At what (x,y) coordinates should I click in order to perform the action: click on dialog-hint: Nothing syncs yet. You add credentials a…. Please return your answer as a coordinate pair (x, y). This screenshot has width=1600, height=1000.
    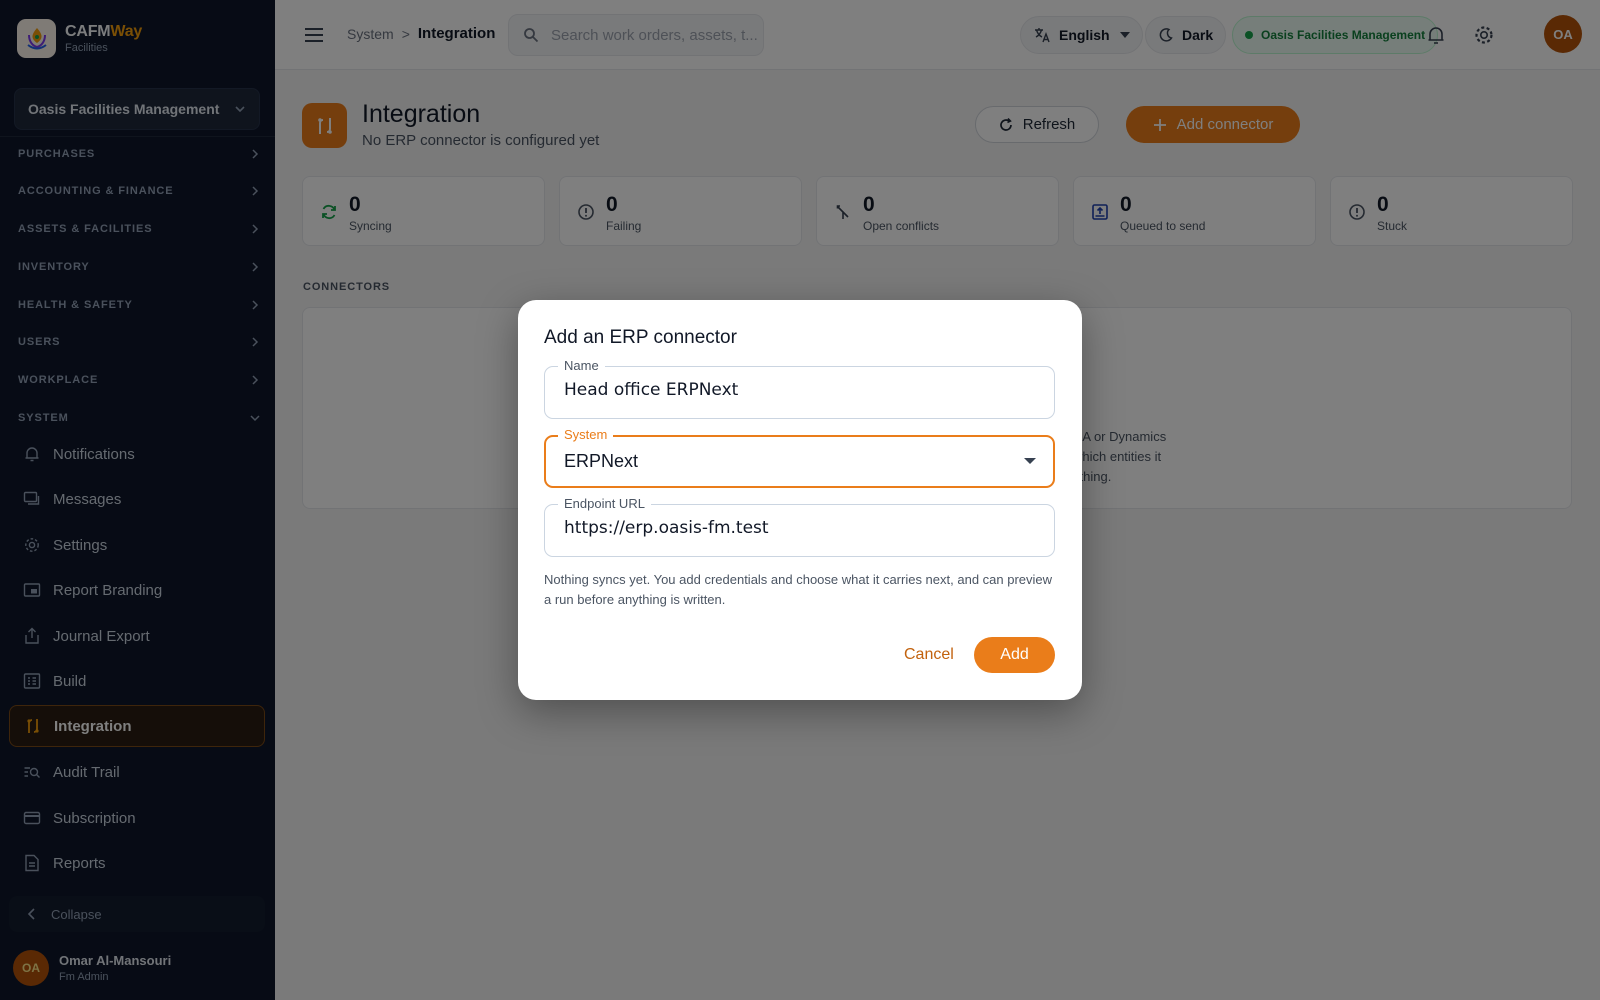
    Looking at the image, I should click on (798, 589).